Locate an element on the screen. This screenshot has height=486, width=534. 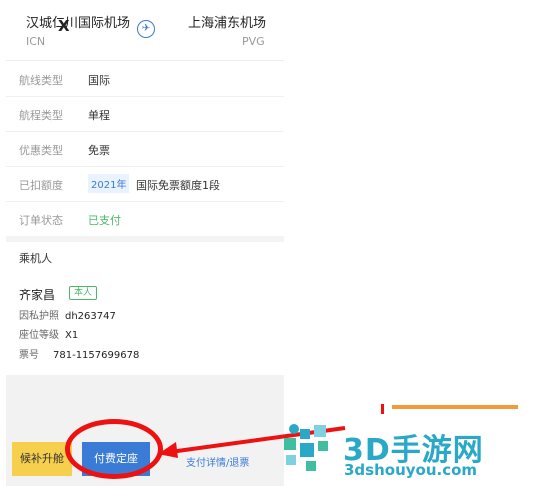
plane-icon: ✈ is located at coordinates (146, 29).